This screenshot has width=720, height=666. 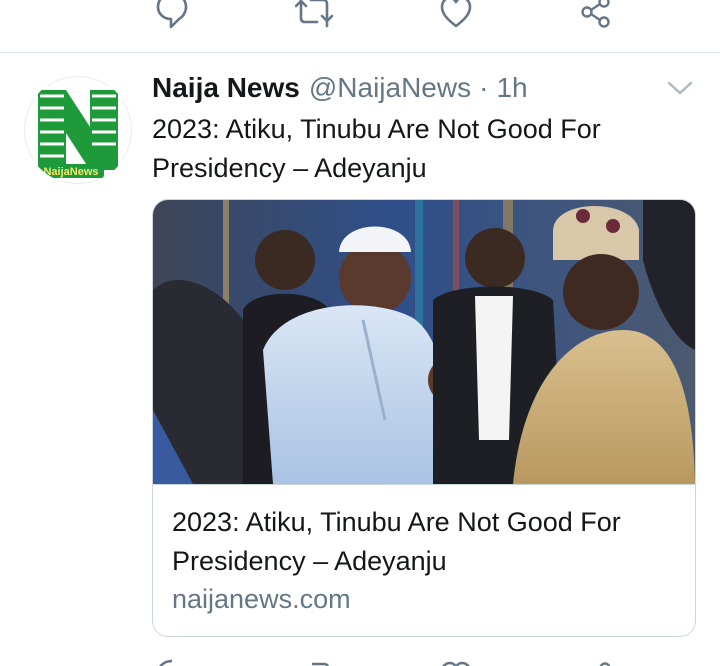 I want to click on naija-news-logo: NaijaNews, so click(x=78, y=132).